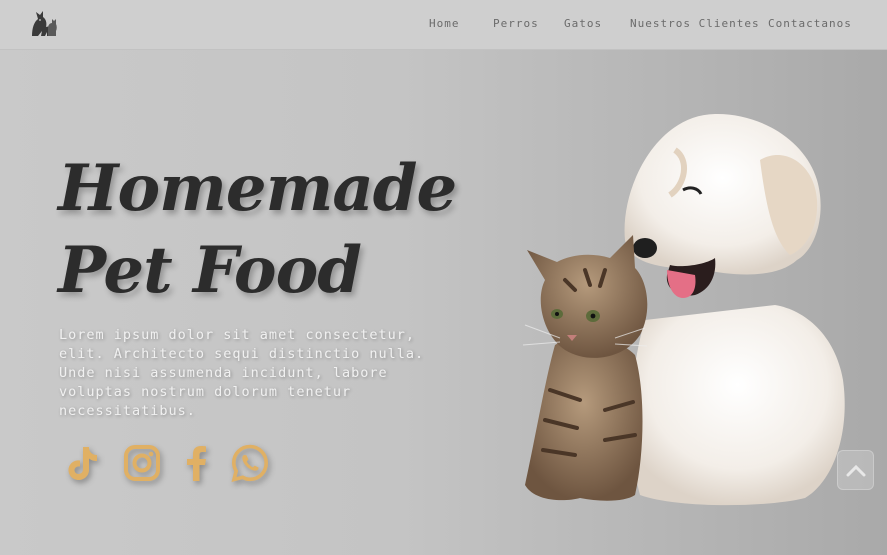  What do you see at coordinates (250, 463) in the screenshot?
I see `whatsapp-icon` at bounding box center [250, 463].